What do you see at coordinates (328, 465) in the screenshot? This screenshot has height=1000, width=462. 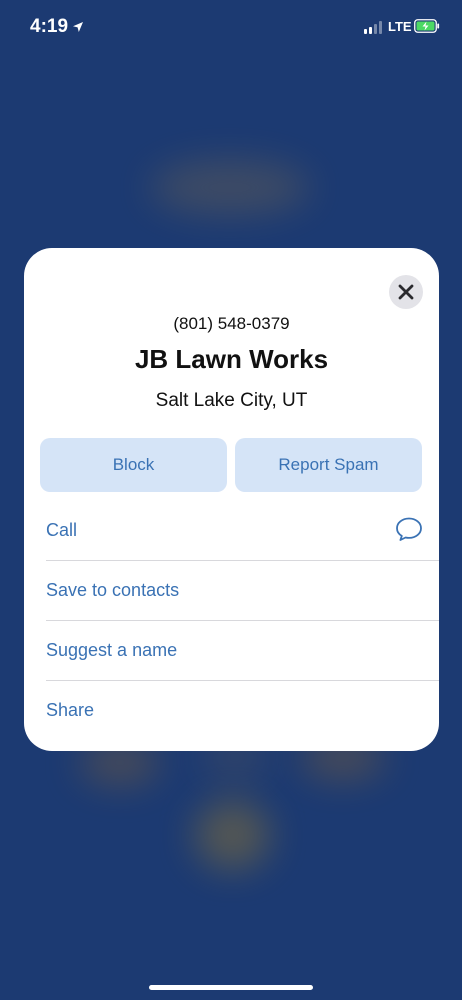 I see `report-spam-button: Report Spam` at bounding box center [328, 465].